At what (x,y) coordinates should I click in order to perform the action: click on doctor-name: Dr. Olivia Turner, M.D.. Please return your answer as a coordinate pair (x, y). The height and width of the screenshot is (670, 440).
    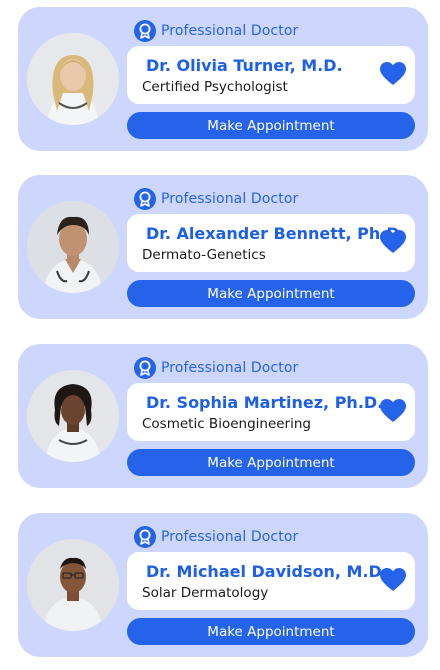
    Looking at the image, I should click on (244, 65).